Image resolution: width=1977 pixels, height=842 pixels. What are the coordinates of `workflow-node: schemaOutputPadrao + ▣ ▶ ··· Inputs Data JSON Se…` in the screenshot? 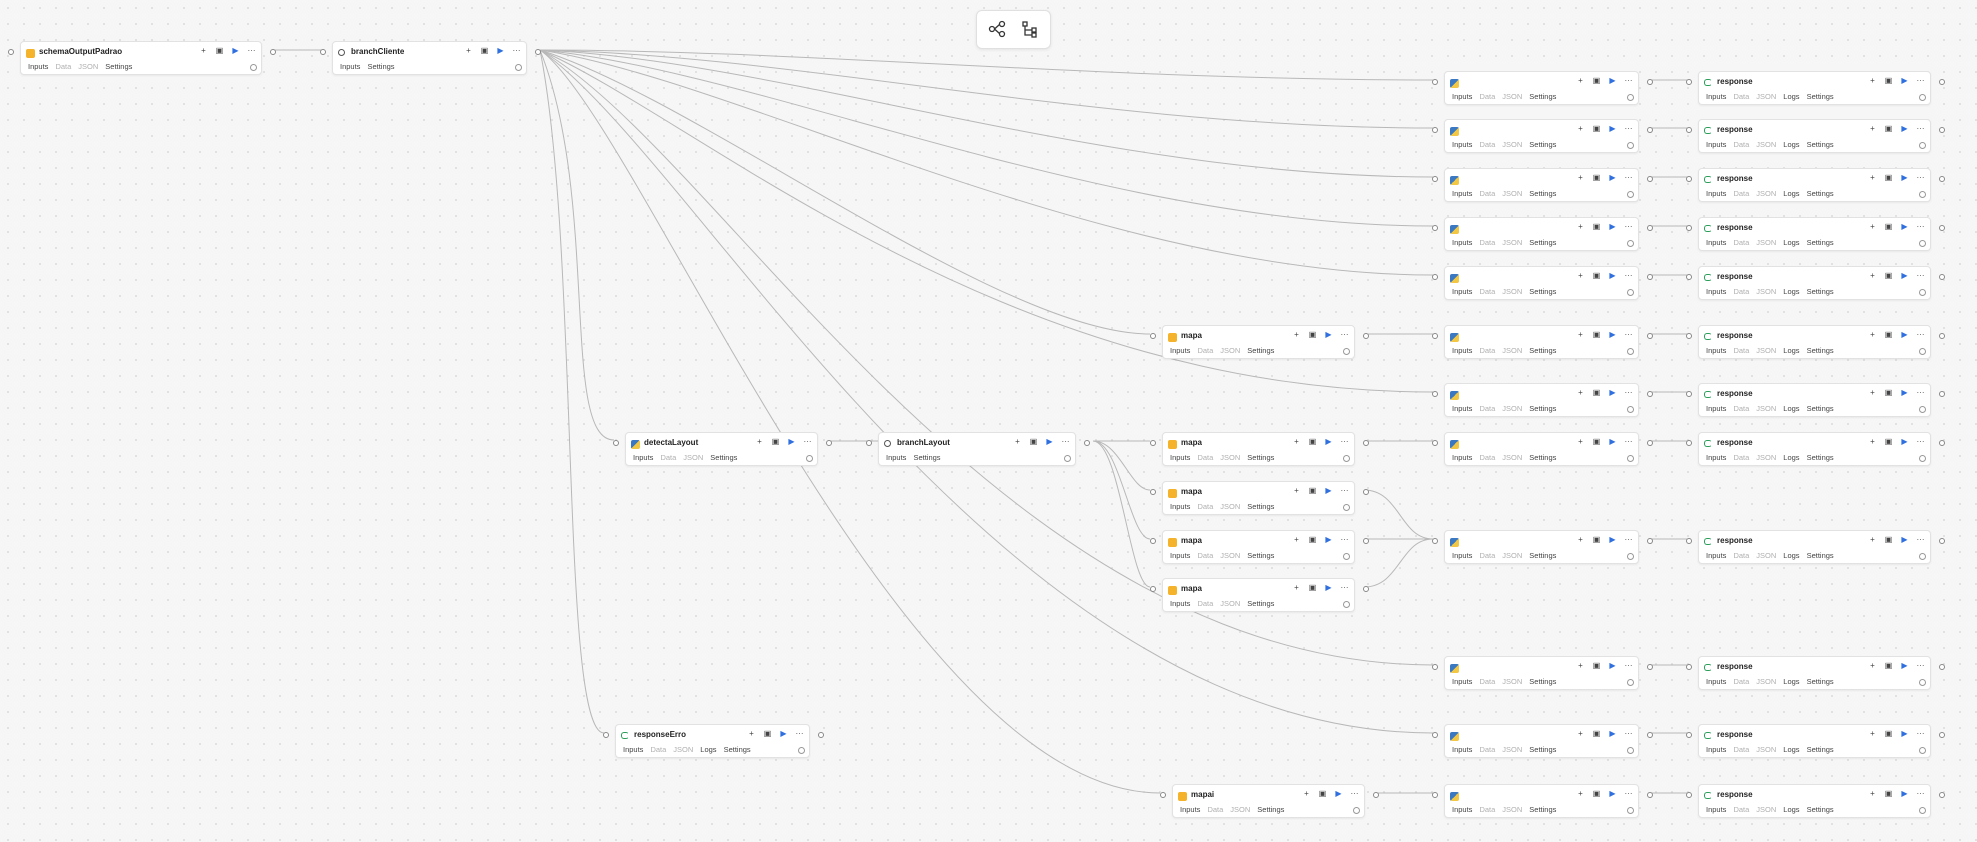 It's located at (141, 58).